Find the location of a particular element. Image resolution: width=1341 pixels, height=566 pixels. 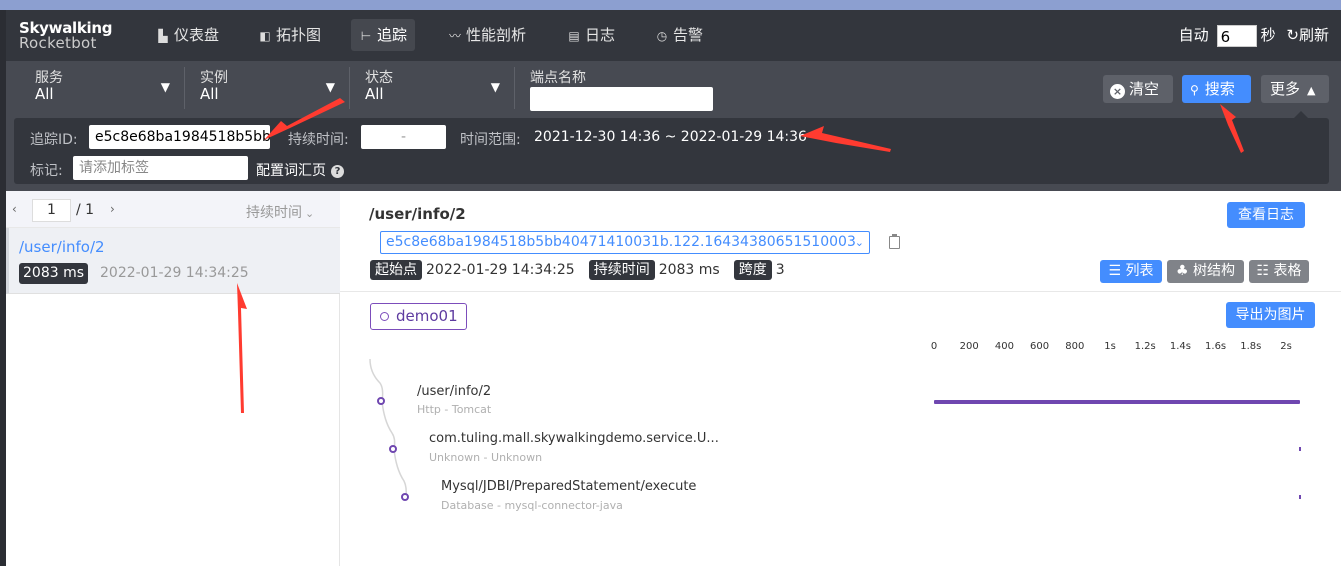

span-component: Http - Tomcat is located at coordinates (454, 409).